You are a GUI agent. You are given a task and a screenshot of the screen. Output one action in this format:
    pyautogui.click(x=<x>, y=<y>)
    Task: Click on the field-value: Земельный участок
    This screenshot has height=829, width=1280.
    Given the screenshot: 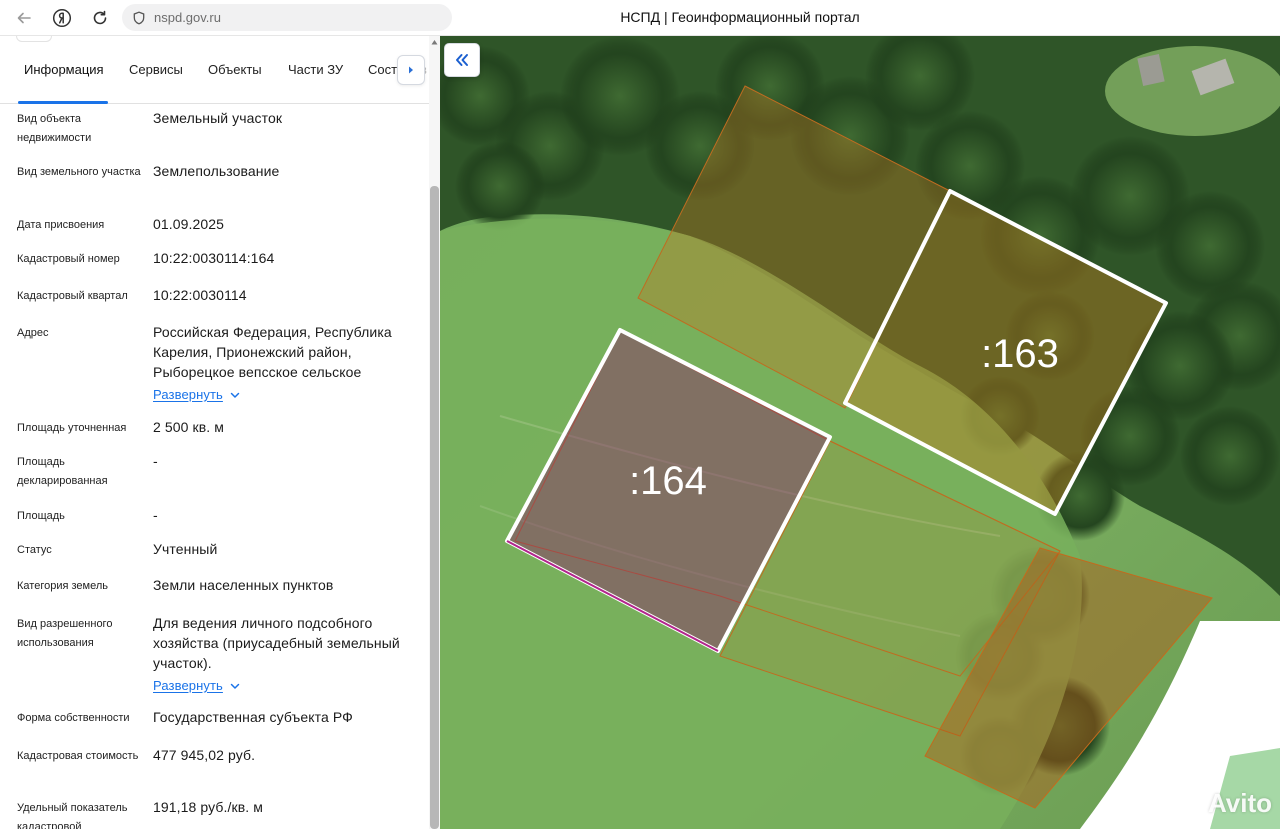 What is the action you would take?
    pyautogui.click(x=218, y=118)
    